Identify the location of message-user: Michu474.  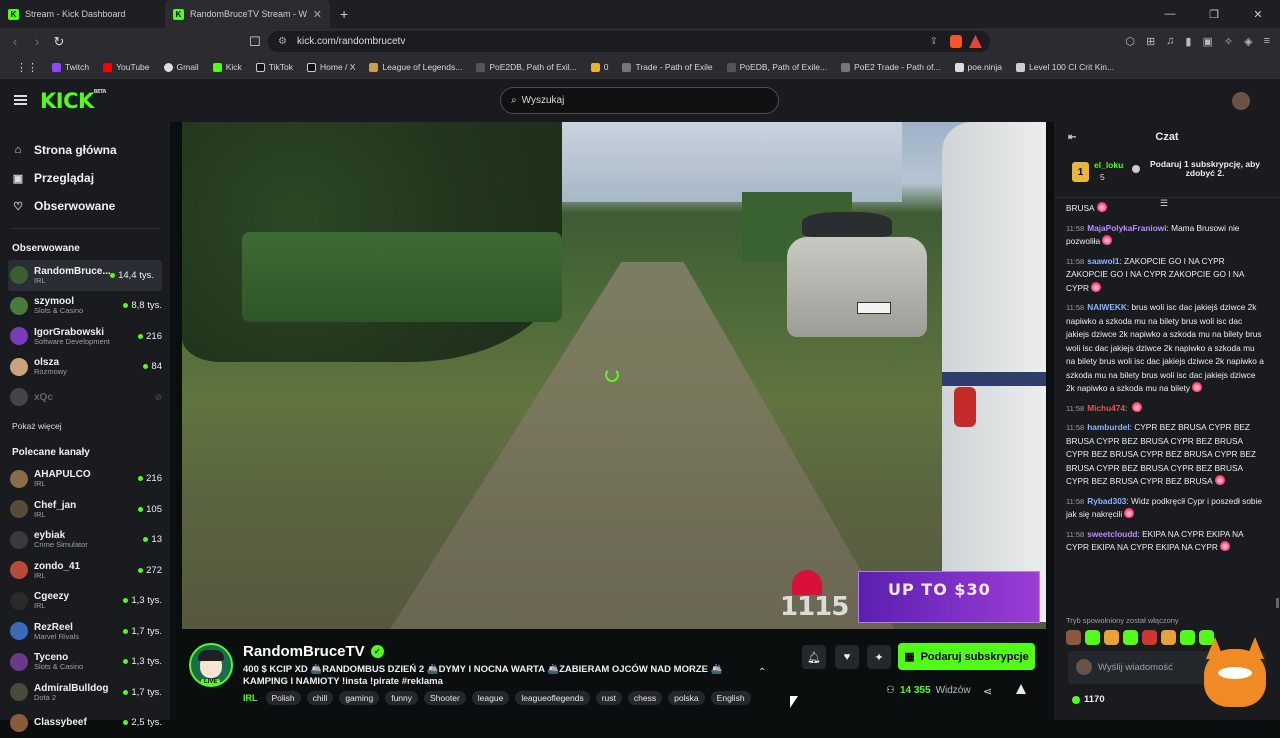
(1106, 408).